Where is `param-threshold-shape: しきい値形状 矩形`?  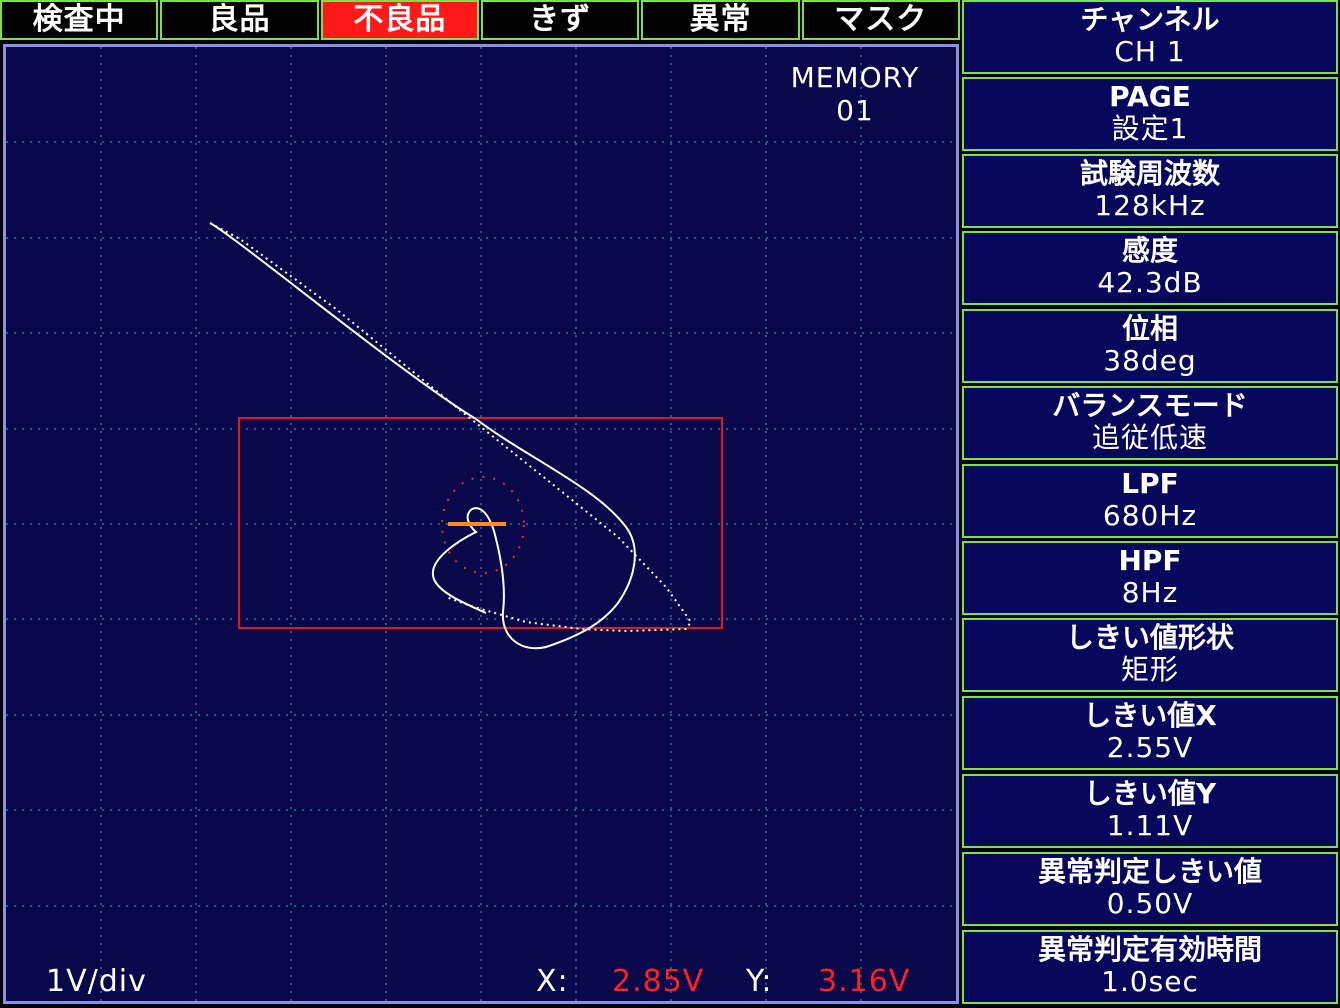 param-threshold-shape: しきい値形状 矩形 is located at coordinates (1150, 655).